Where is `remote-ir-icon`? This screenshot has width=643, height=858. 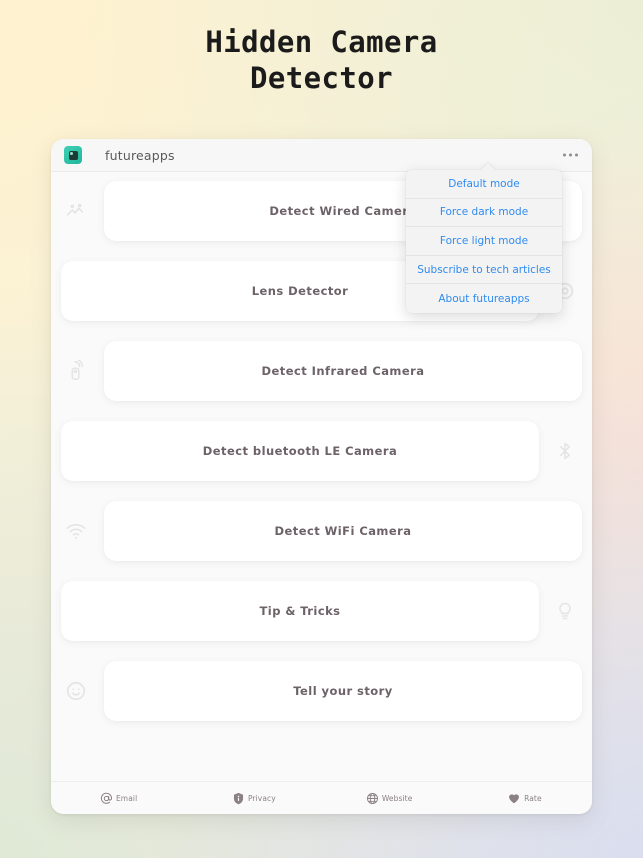 remote-ir-icon is located at coordinates (76, 371).